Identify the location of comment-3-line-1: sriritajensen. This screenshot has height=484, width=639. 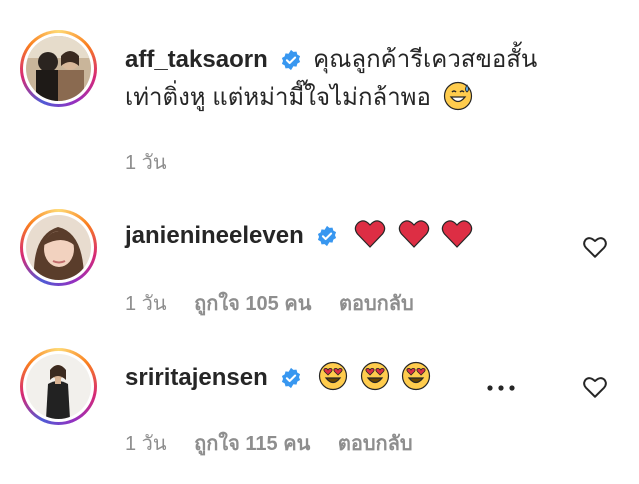
(278, 378).